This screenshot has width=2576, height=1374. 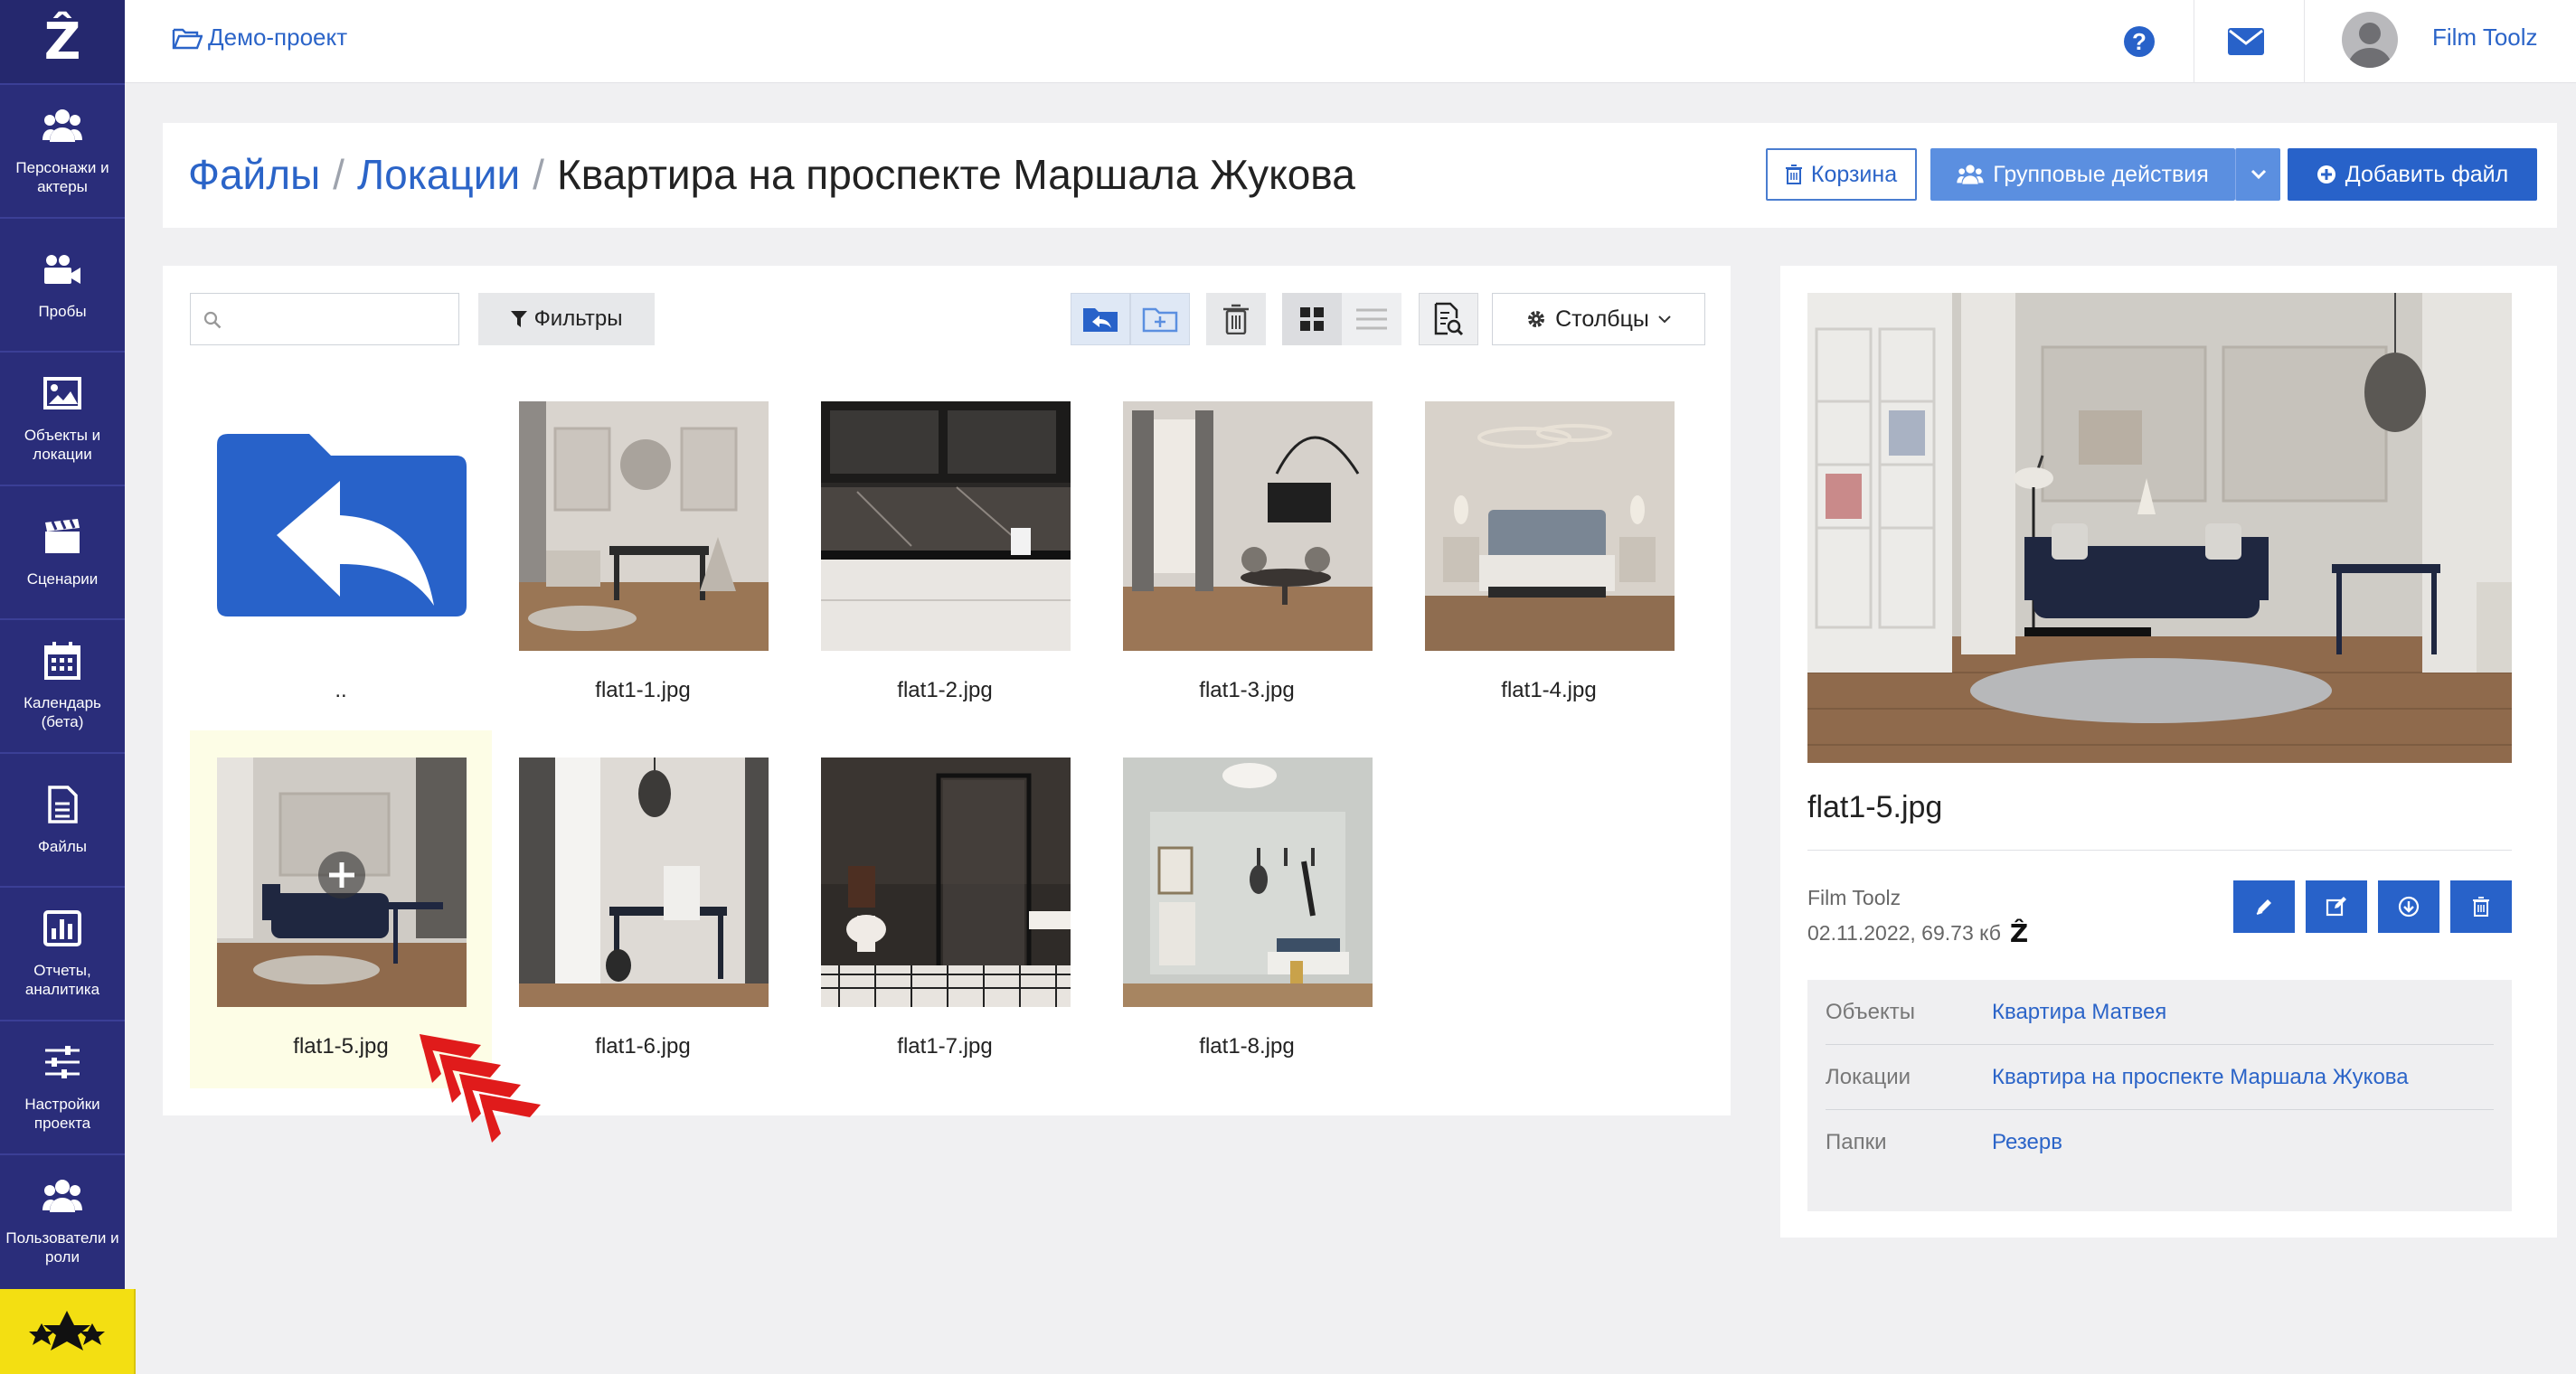 What do you see at coordinates (955, 175) in the screenshot?
I see `page-title: Квартира на проспекте Маршала Жукова` at bounding box center [955, 175].